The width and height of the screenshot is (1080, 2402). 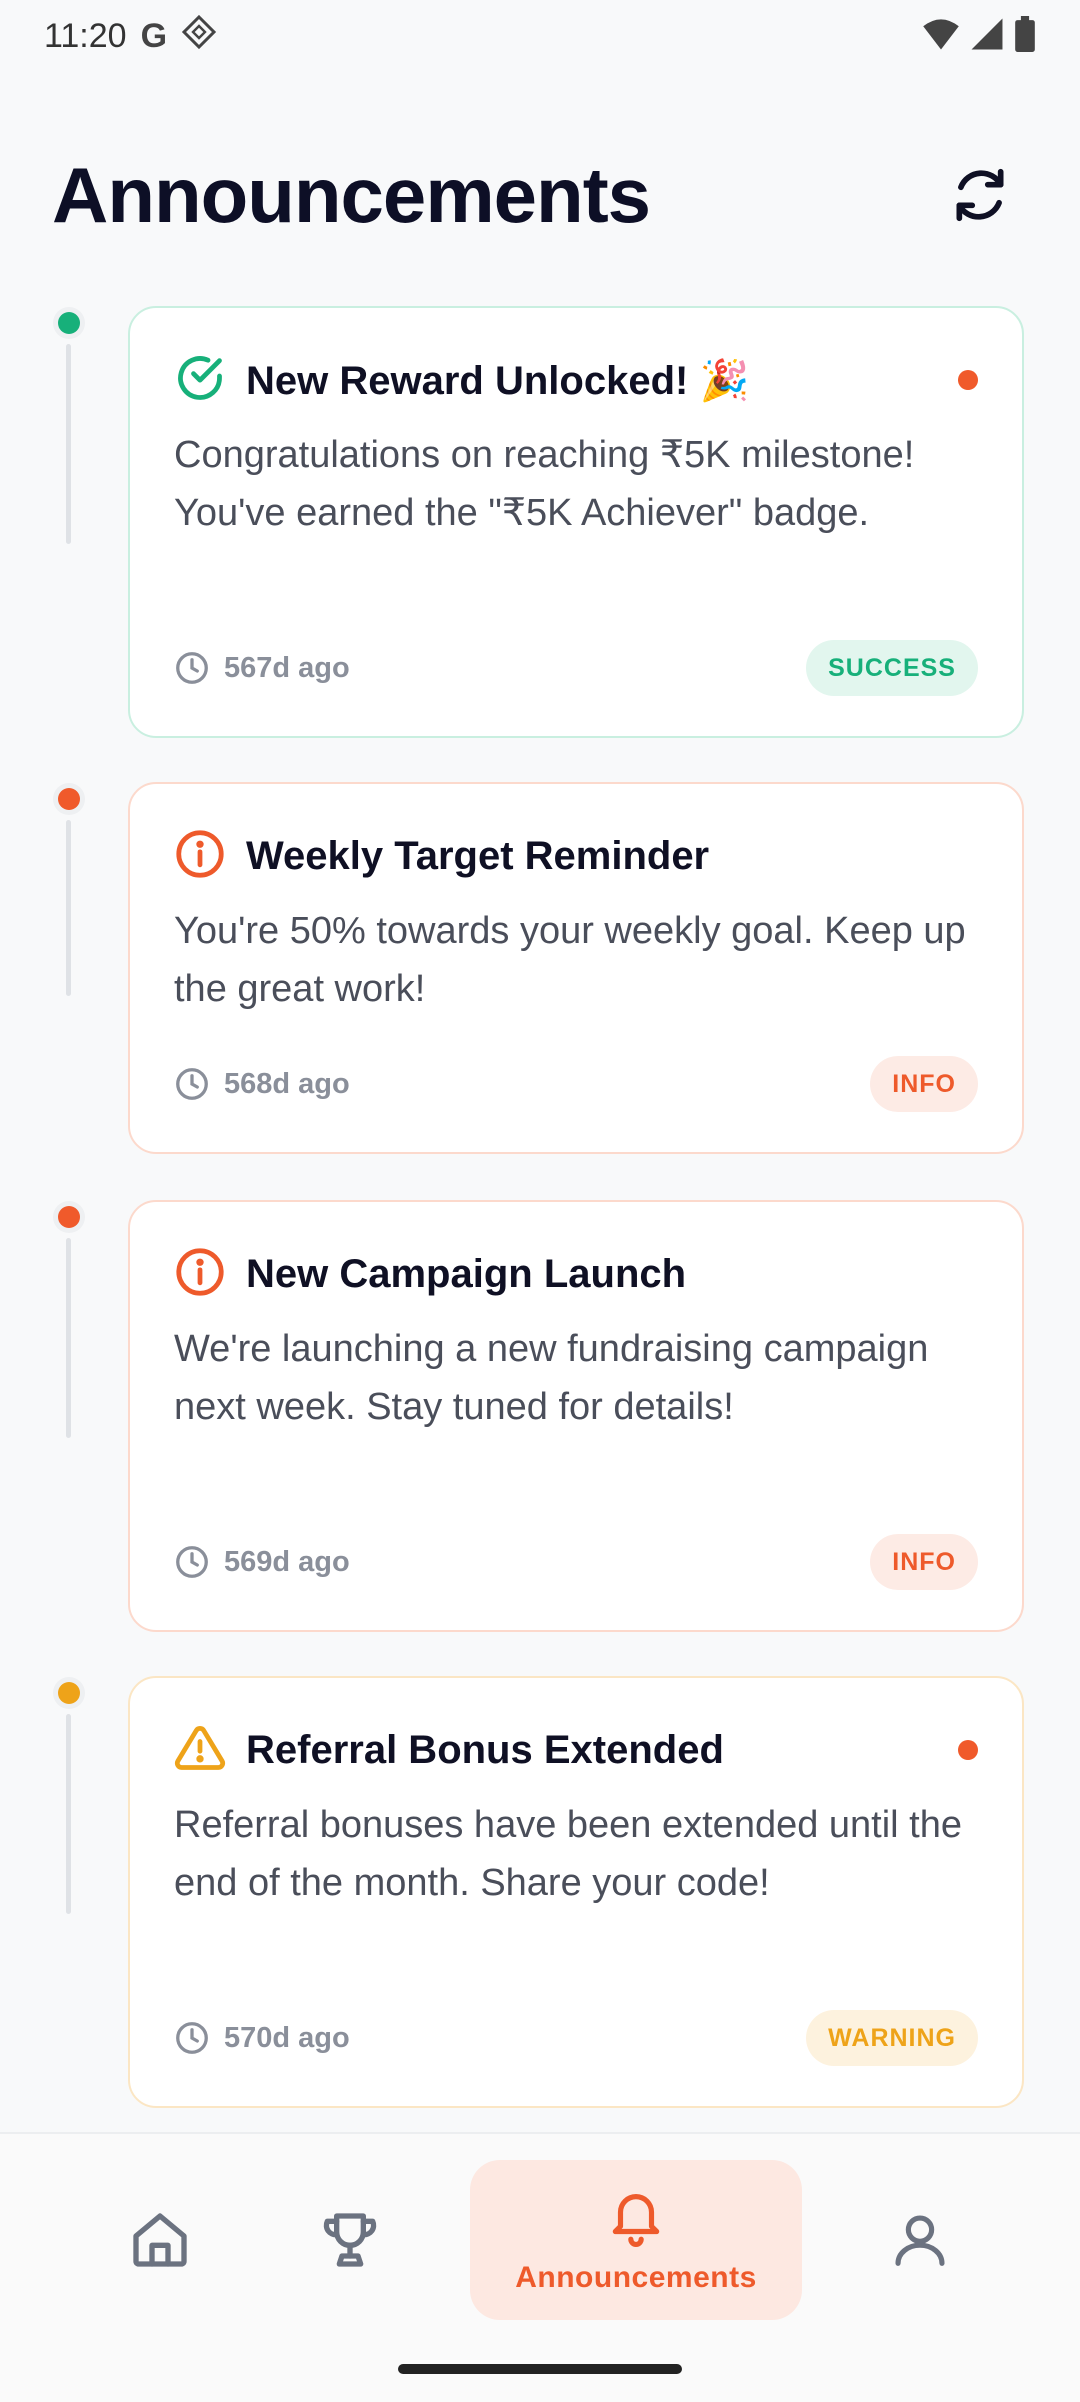 I want to click on announcement-title: New Reward Unlocked! 🎉, so click(x=498, y=380).